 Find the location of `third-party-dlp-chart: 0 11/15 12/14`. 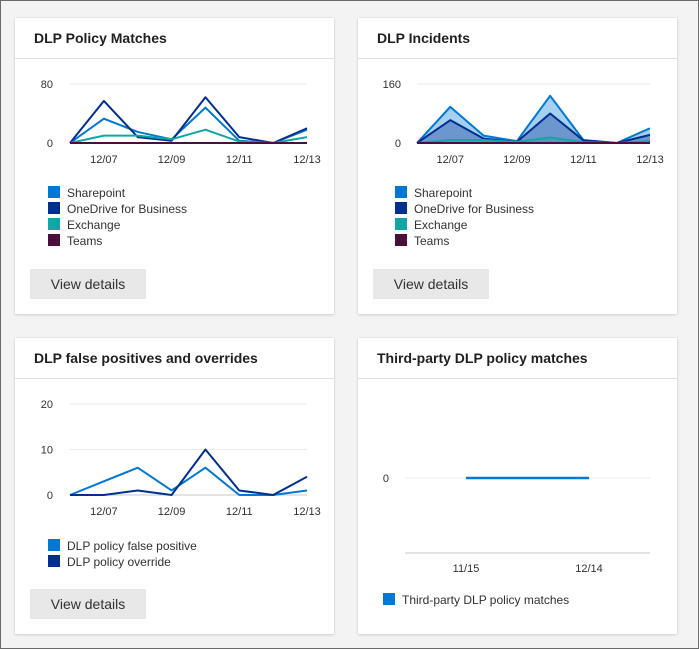

third-party-dlp-chart: 0 11/15 12/14 is located at coordinates (516, 524).